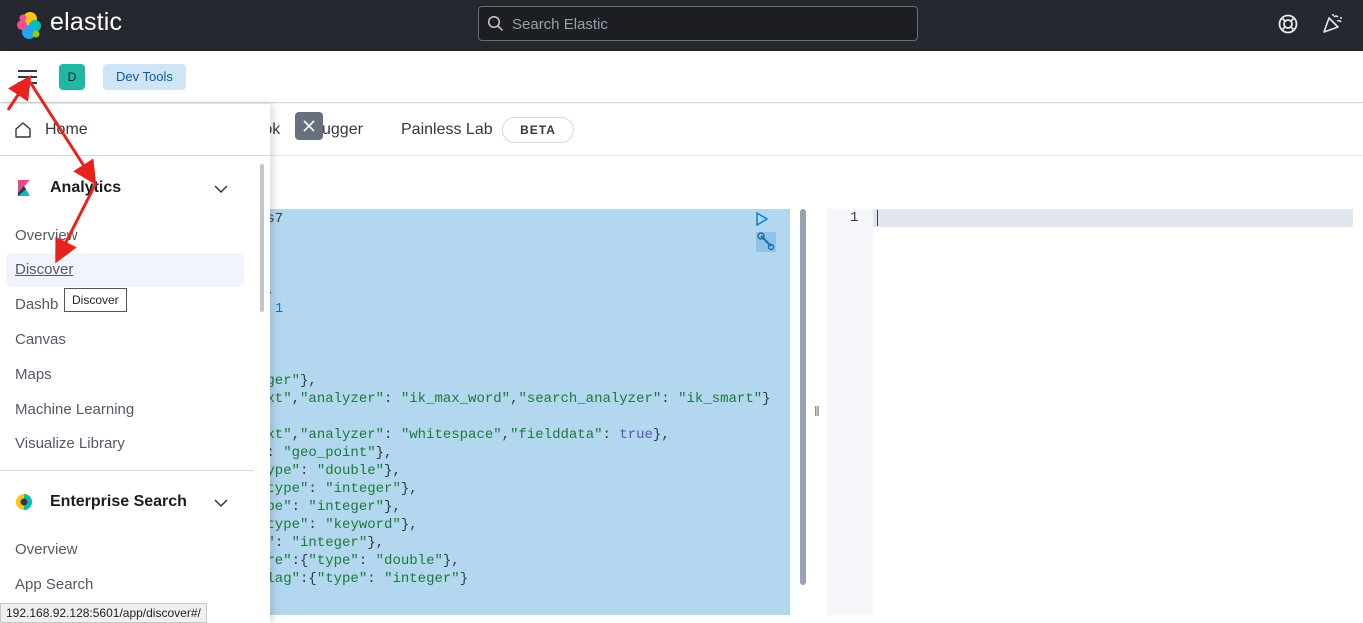 This screenshot has width=1363, height=623. I want to click on code-line: ype": "integer"},, so click(329, 507).